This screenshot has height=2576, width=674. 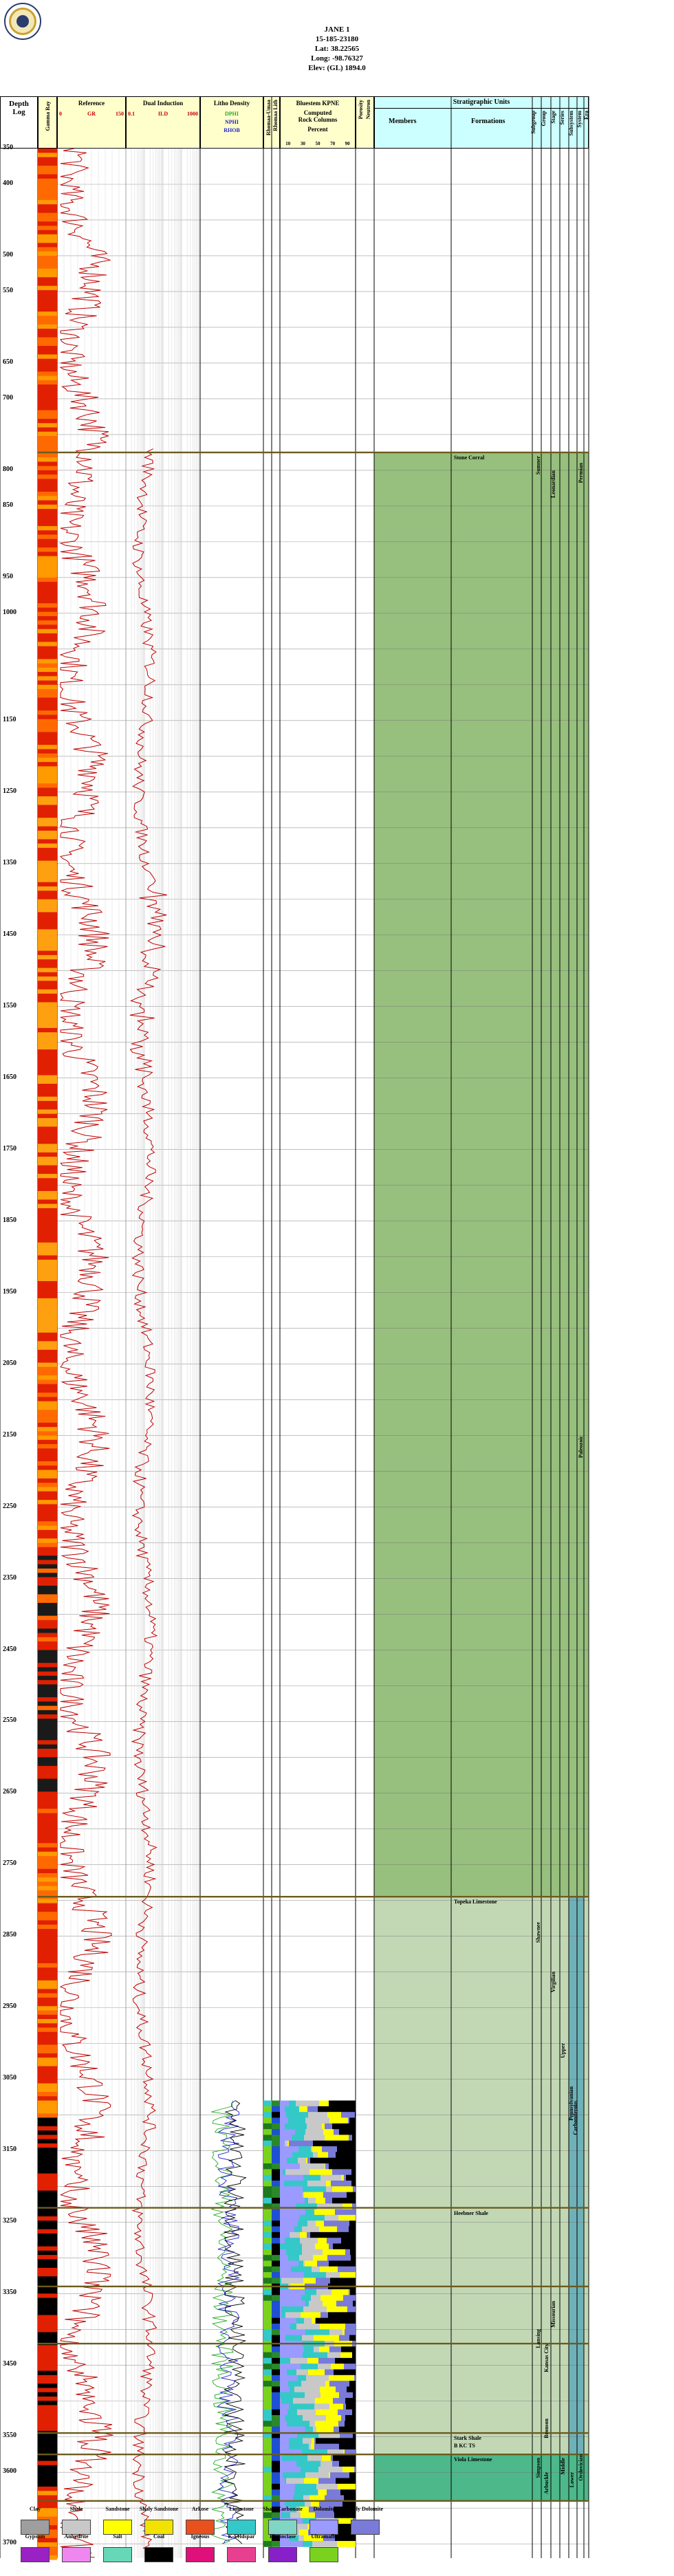 What do you see at coordinates (324, 2527) in the screenshot?
I see `legend-swatch` at bounding box center [324, 2527].